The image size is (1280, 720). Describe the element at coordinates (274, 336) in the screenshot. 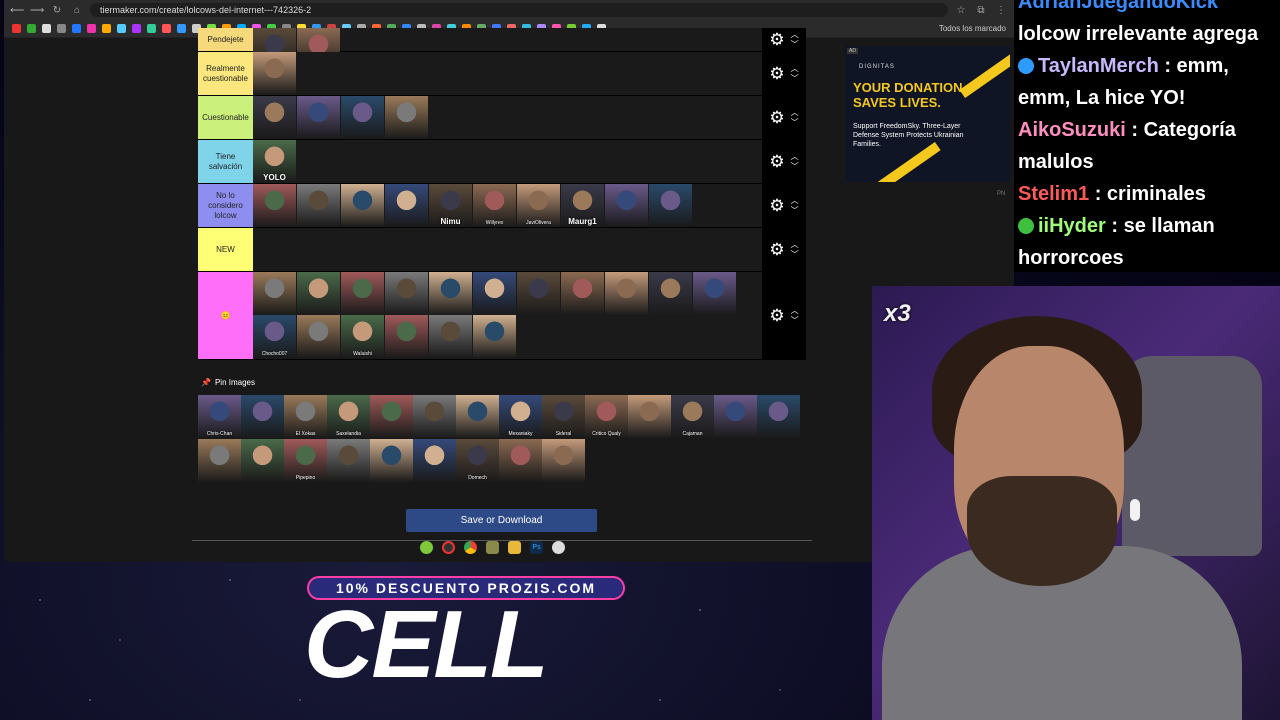

I see `tier-item-image: Chocho007` at that location.